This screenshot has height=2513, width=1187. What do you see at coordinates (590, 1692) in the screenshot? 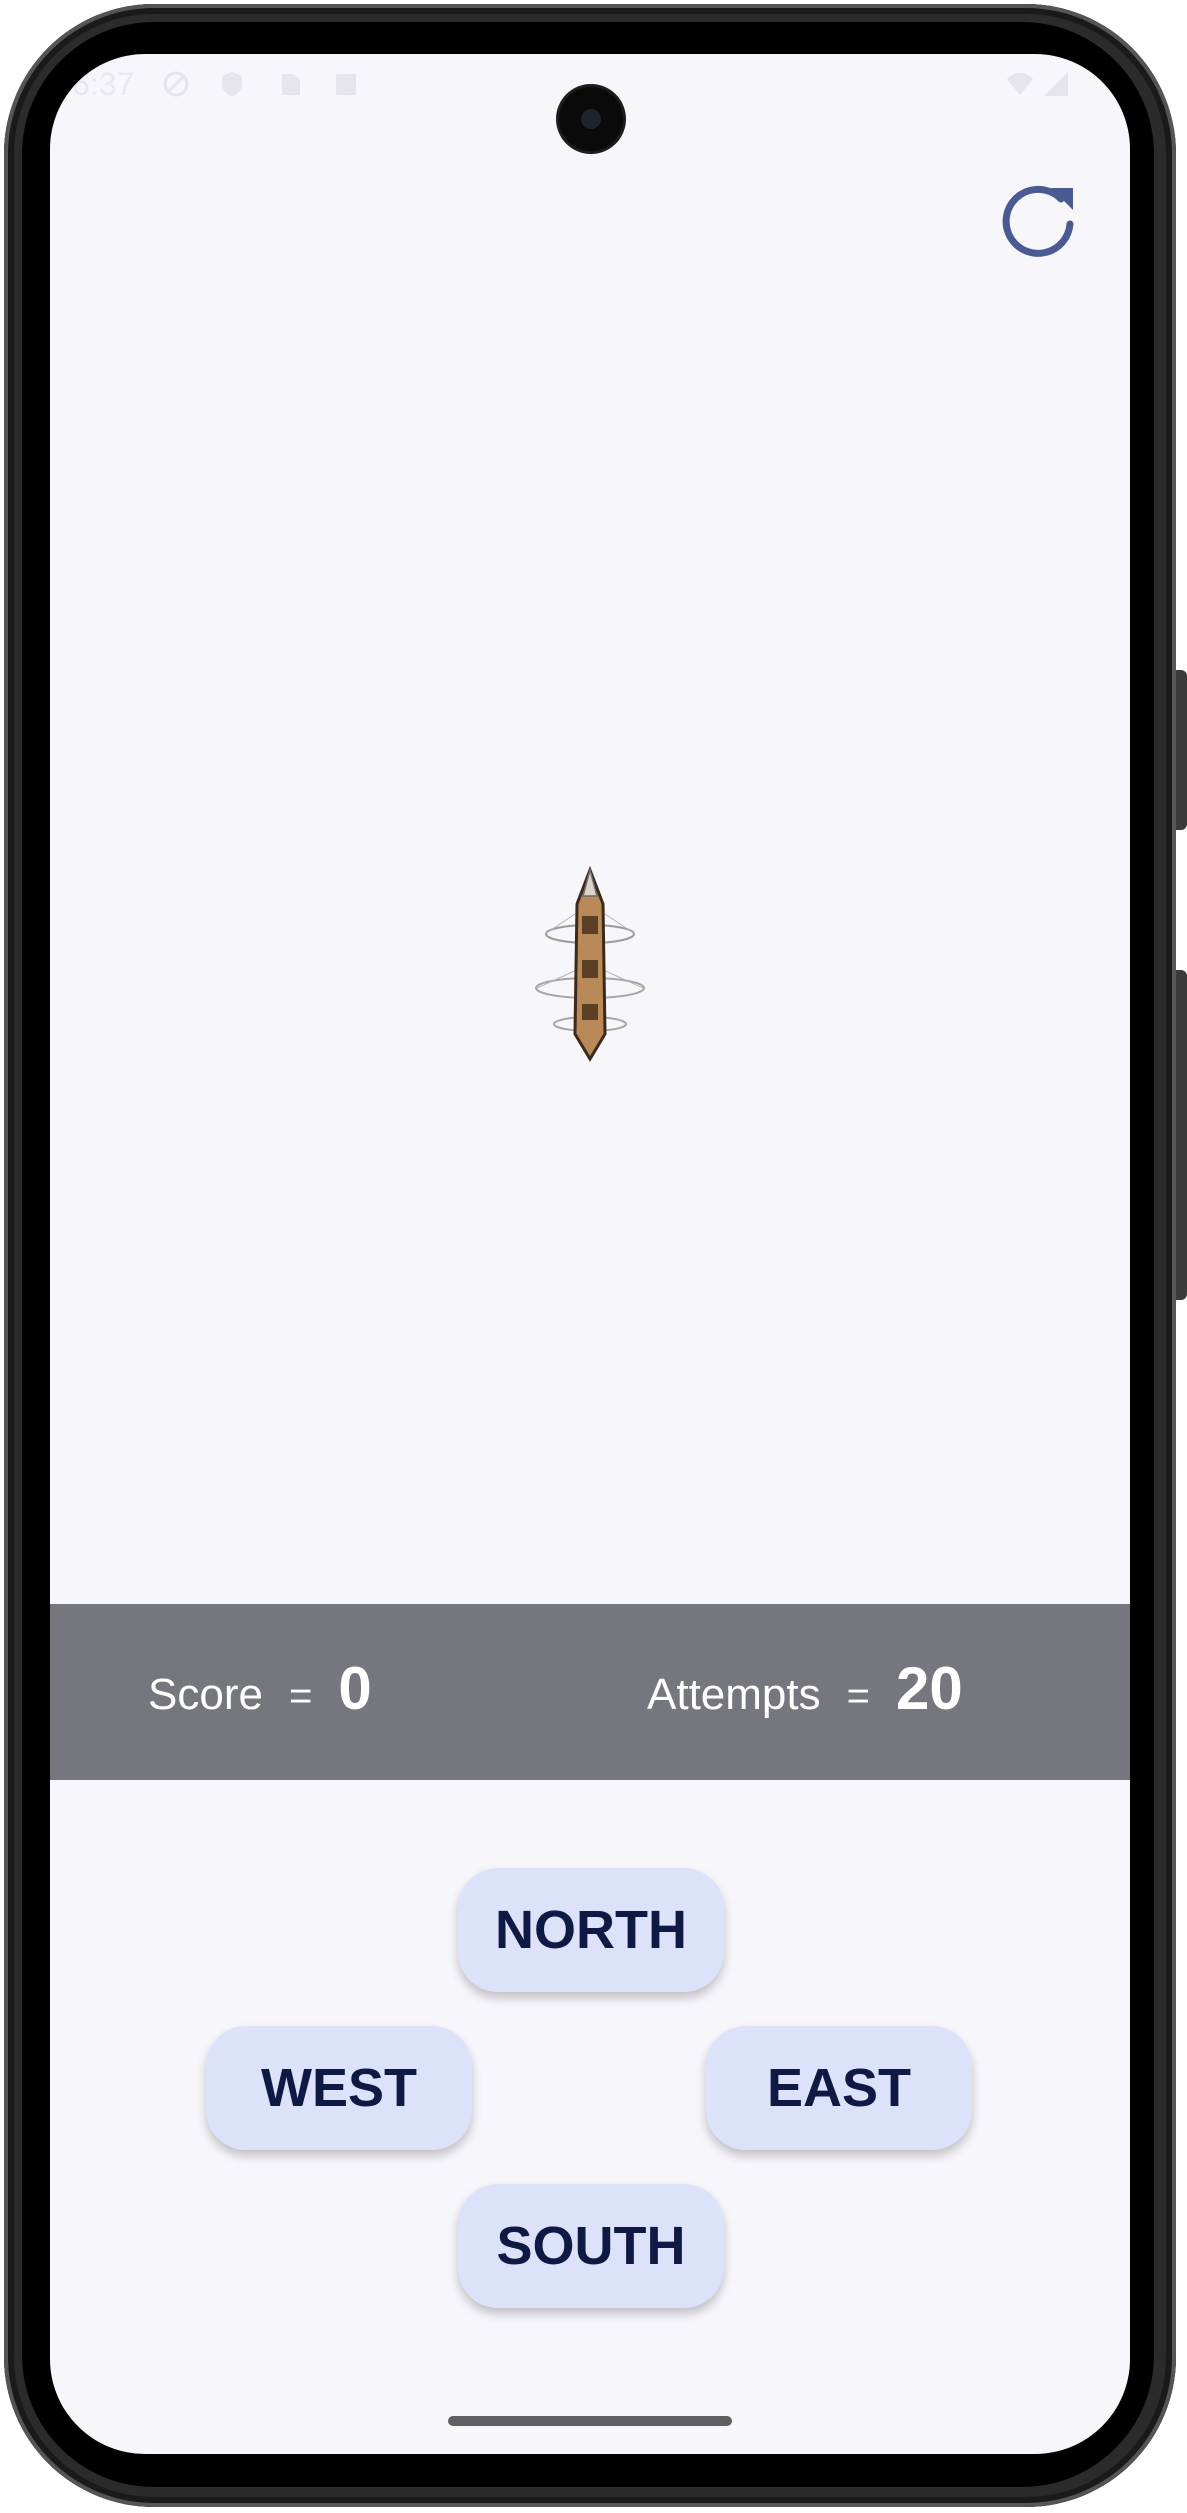
I see `score-panel: Score = 0 Attempts = 20` at bounding box center [590, 1692].